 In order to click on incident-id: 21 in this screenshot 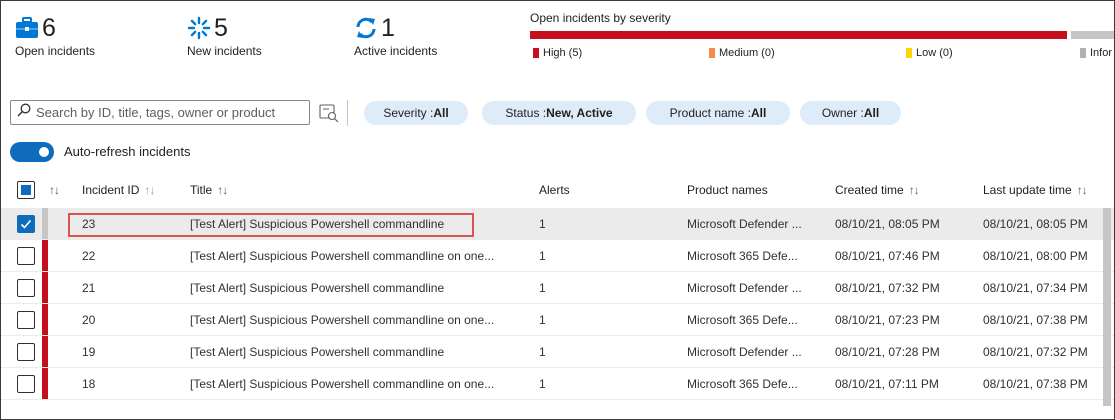, I will do `click(89, 288)`.